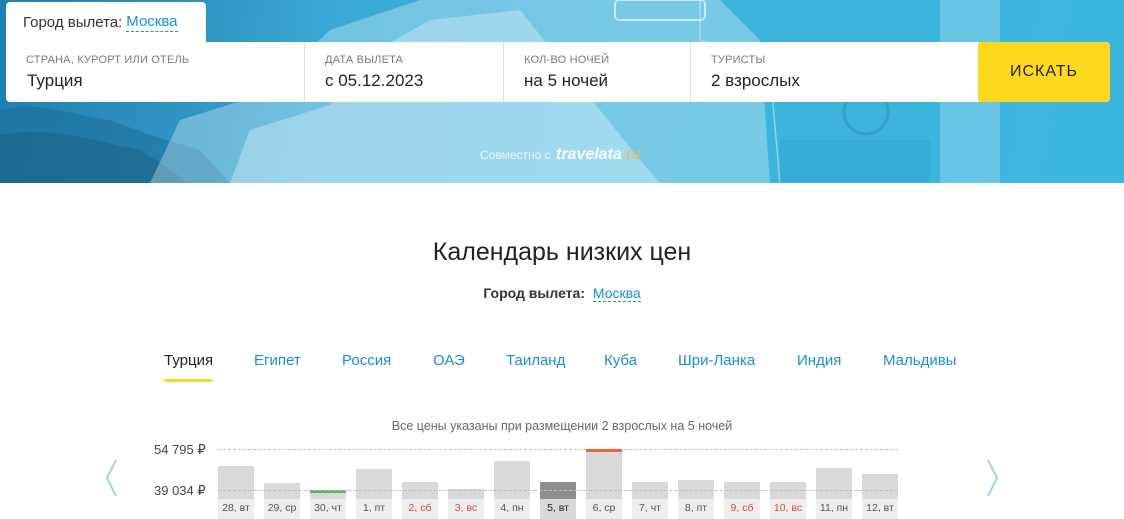 This screenshot has width=1124, height=519. Describe the element at coordinates (374, 509) in the screenshot. I see `day-label: 1, пт` at that location.